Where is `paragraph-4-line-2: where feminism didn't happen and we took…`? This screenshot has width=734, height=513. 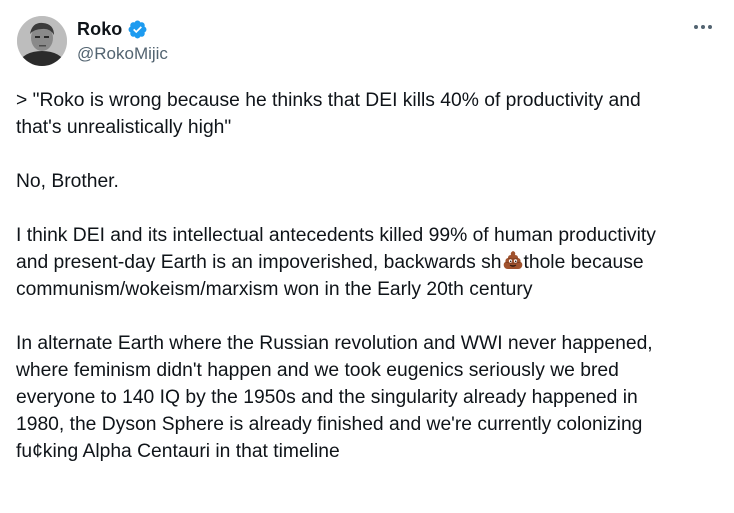 paragraph-4-line-2: where feminism didn't happen and we took… is located at coordinates (317, 370).